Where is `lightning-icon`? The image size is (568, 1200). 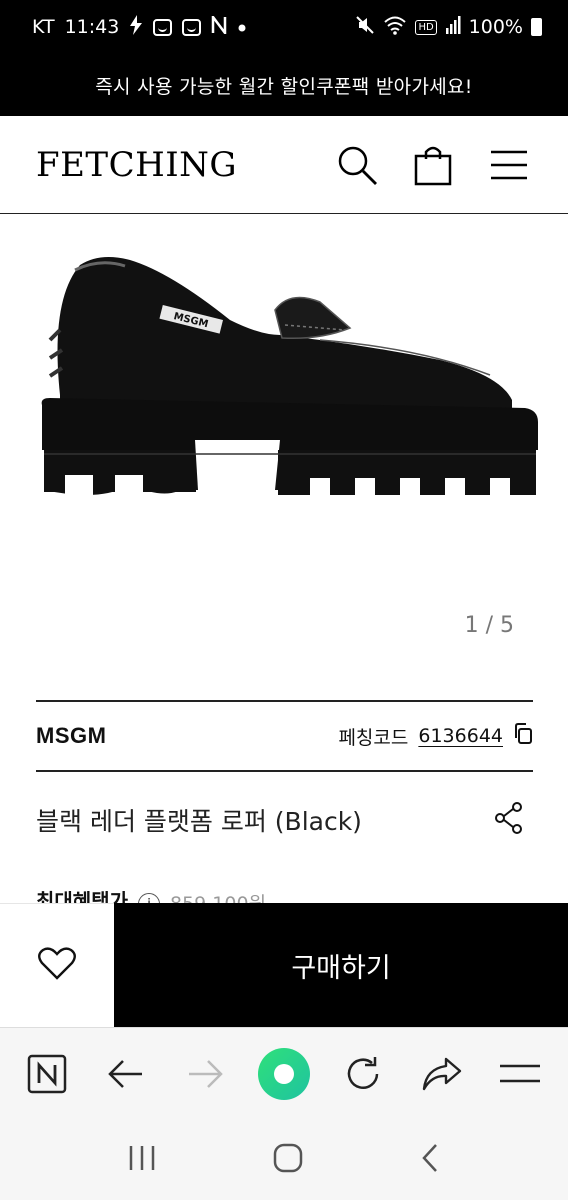 lightning-icon is located at coordinates (136, 27).